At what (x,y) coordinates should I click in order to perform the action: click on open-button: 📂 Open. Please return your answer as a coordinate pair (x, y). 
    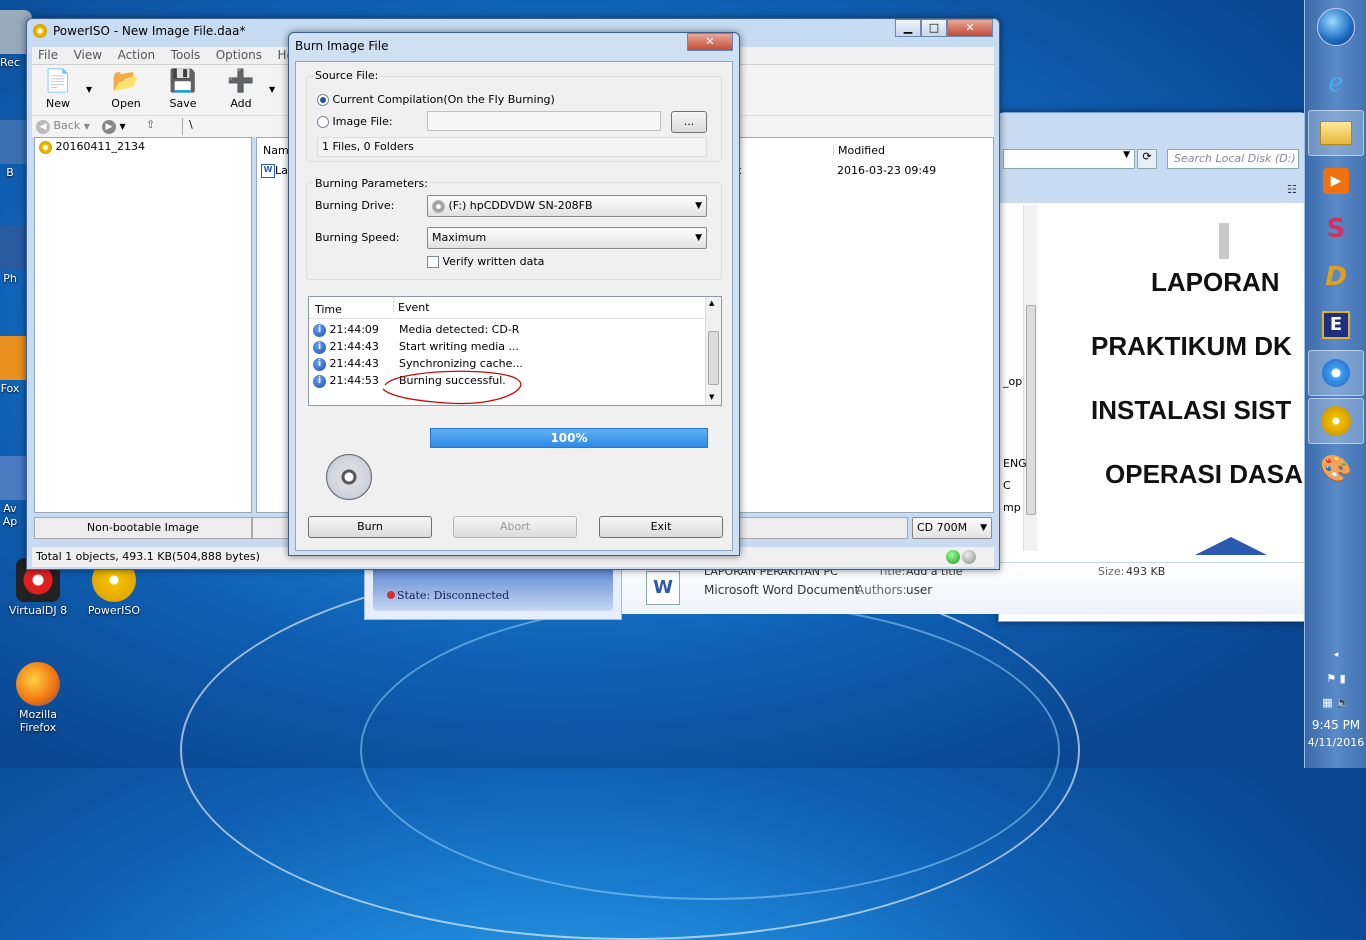
    Looking at the image, I should click on (126, 89).